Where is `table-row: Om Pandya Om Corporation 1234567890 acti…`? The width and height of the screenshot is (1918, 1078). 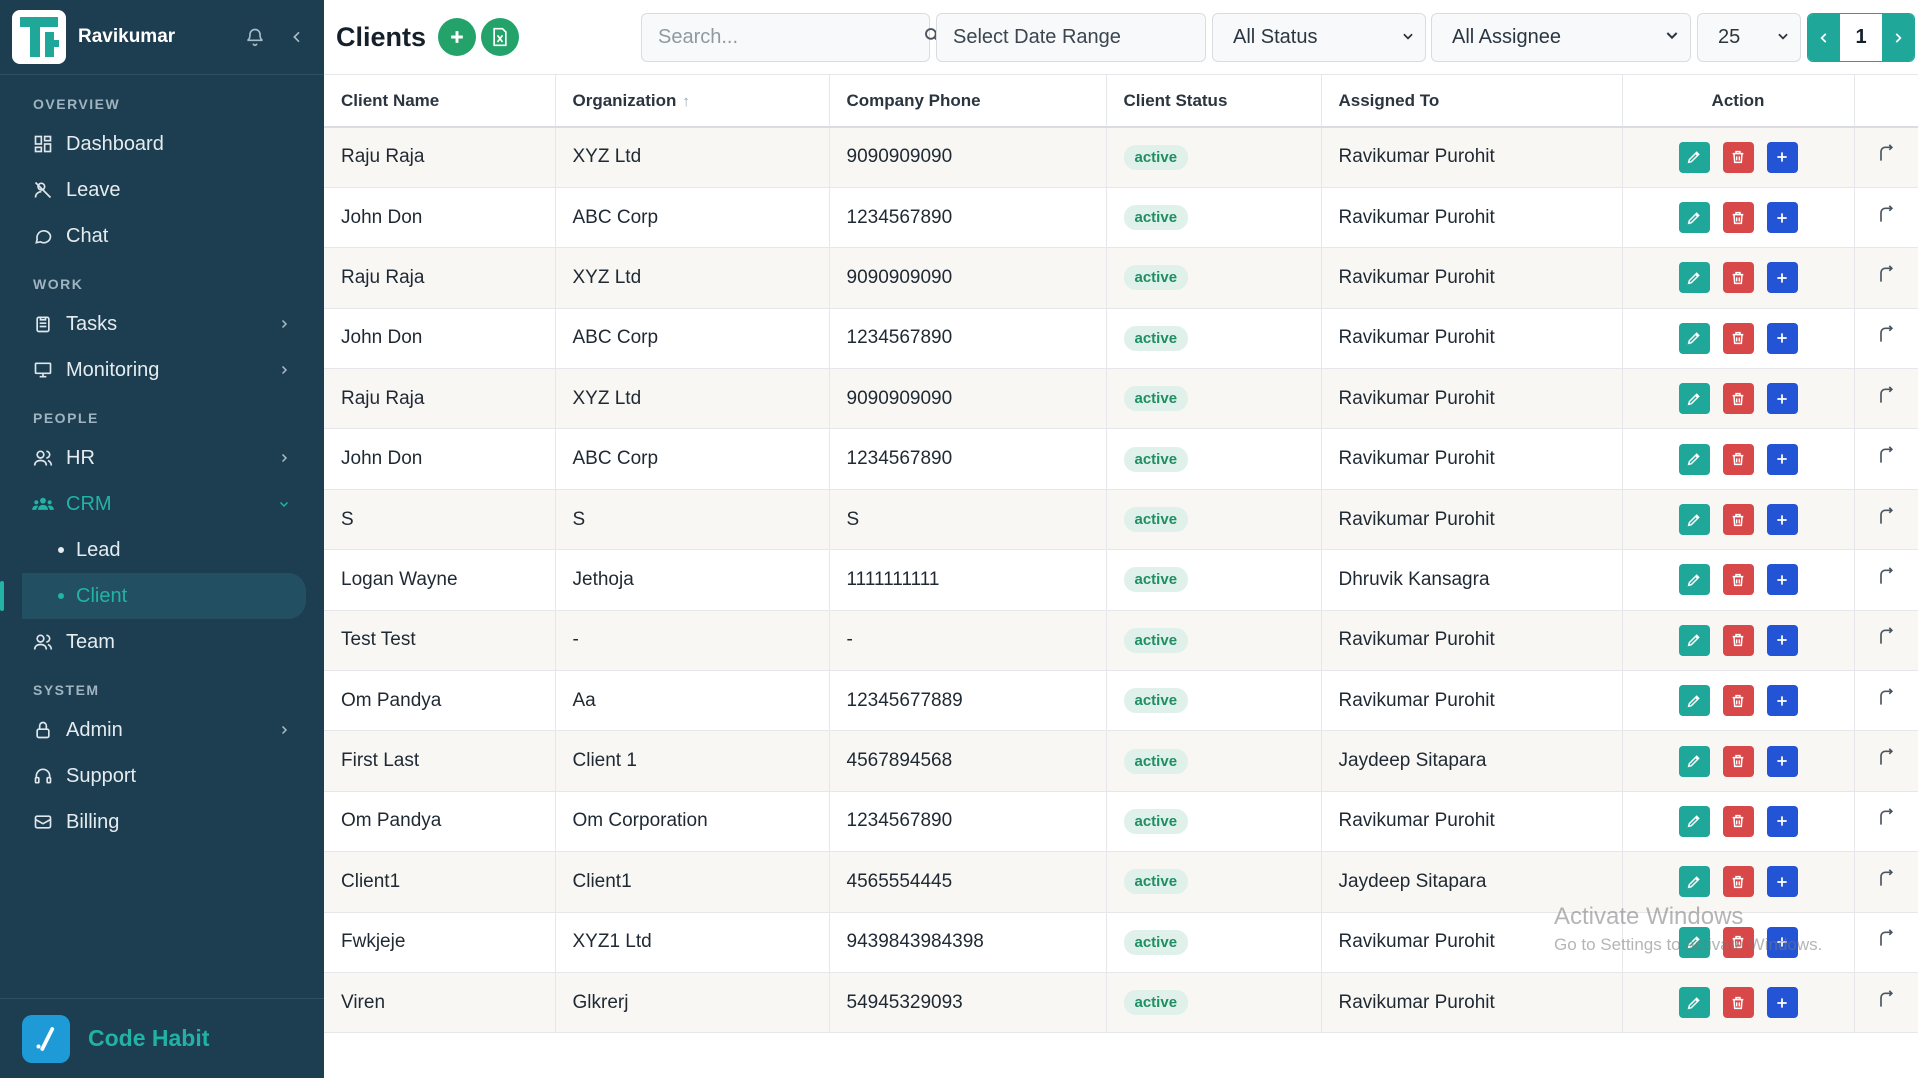 table-row: Om Pandya Om Corporation 1234567890 acti… is located at coordinates (1121, 822).